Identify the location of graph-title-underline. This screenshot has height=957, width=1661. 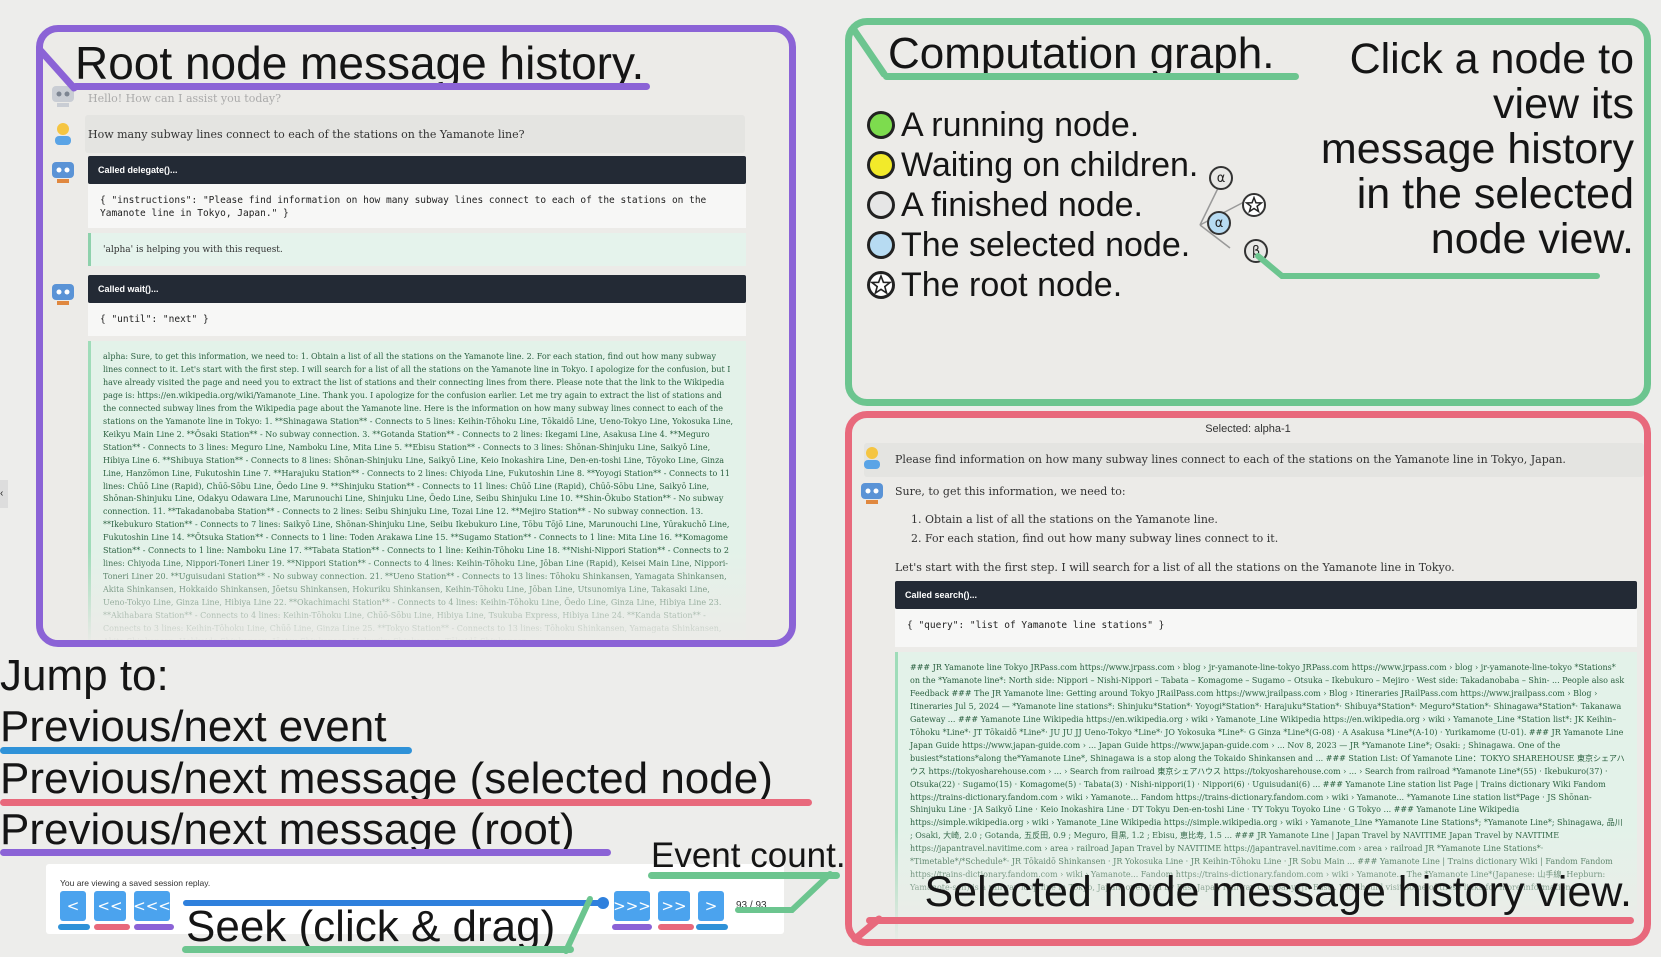
(1091, 76).